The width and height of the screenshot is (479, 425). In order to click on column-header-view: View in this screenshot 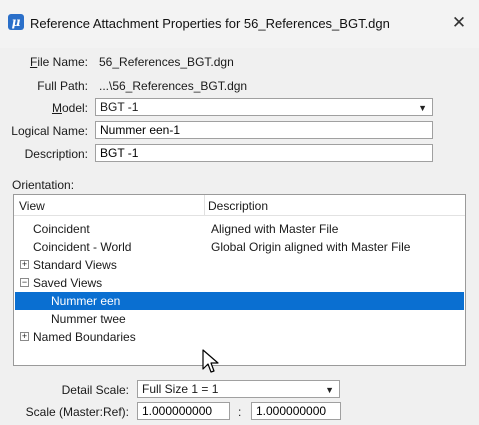, I will do `click(32, 206)`.